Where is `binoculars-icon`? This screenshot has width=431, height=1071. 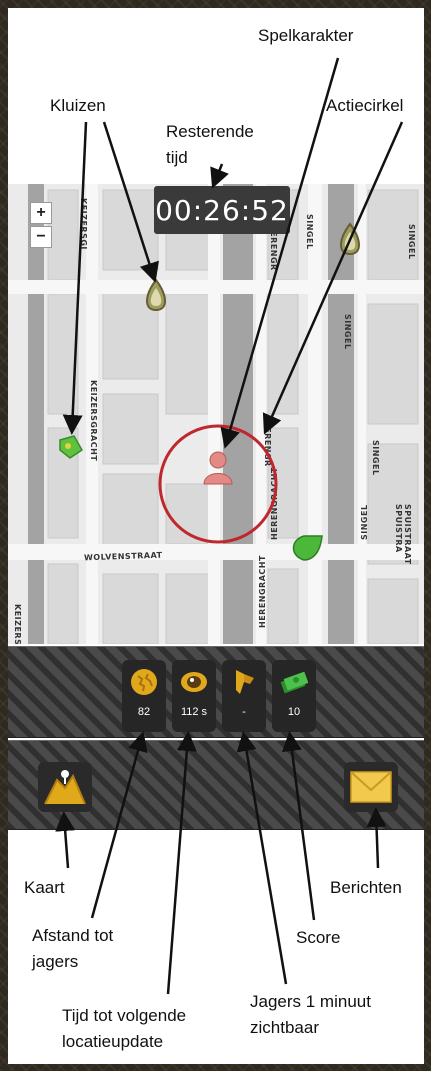 binoculars-icon is located at coordinates (245, 682).